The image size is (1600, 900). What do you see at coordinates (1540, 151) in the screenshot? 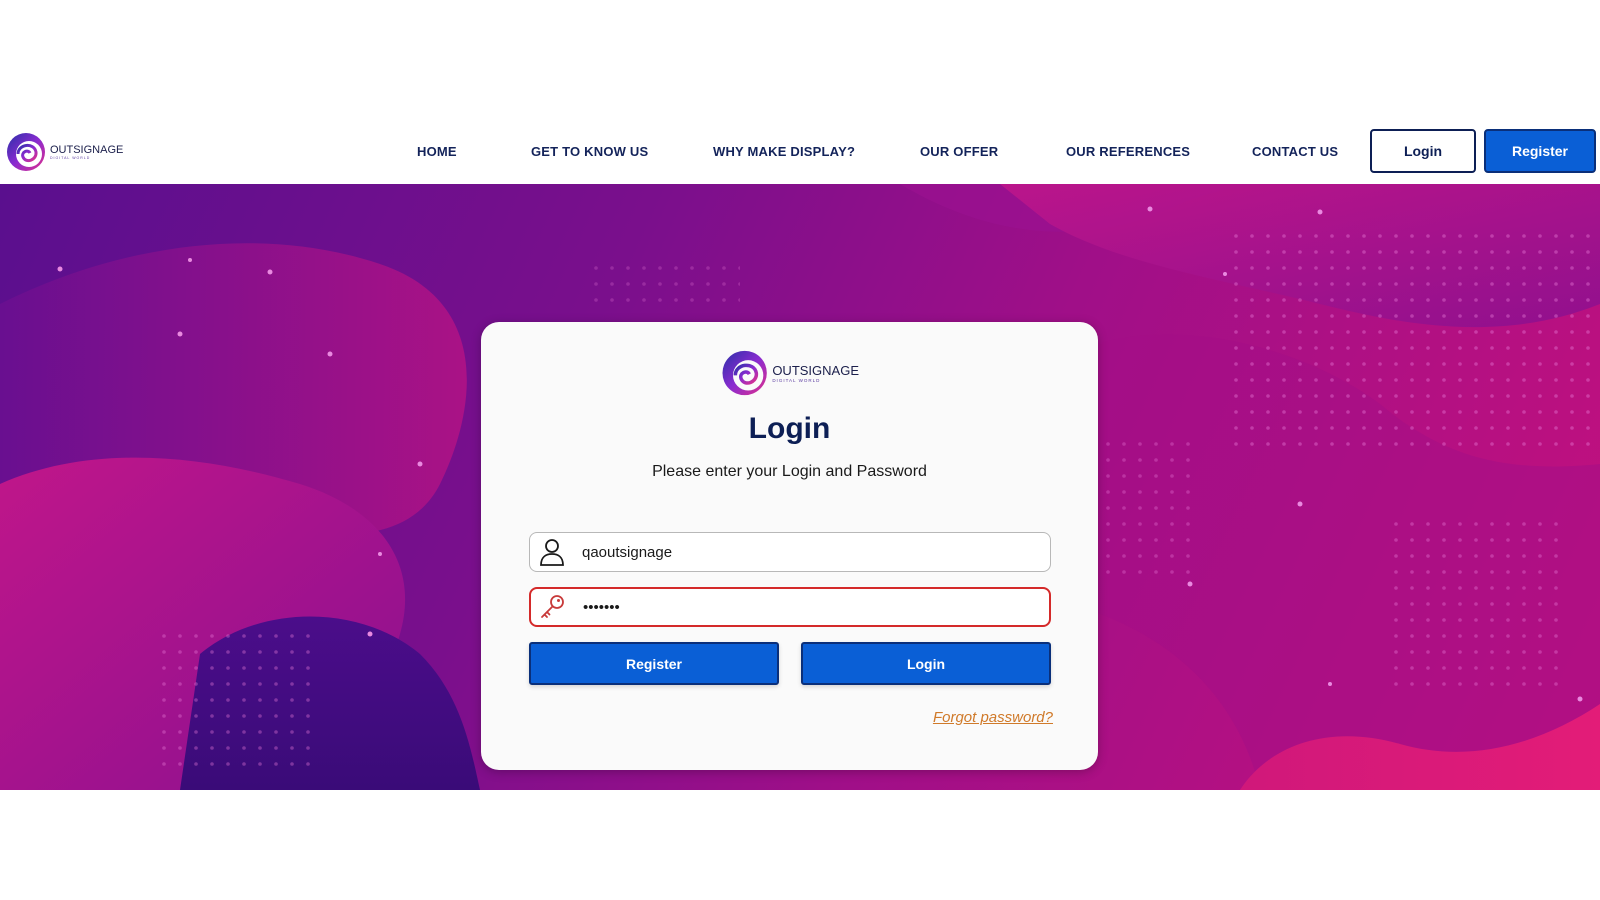
I see `header-register-button: Register` at bounding box center [1540, 151].